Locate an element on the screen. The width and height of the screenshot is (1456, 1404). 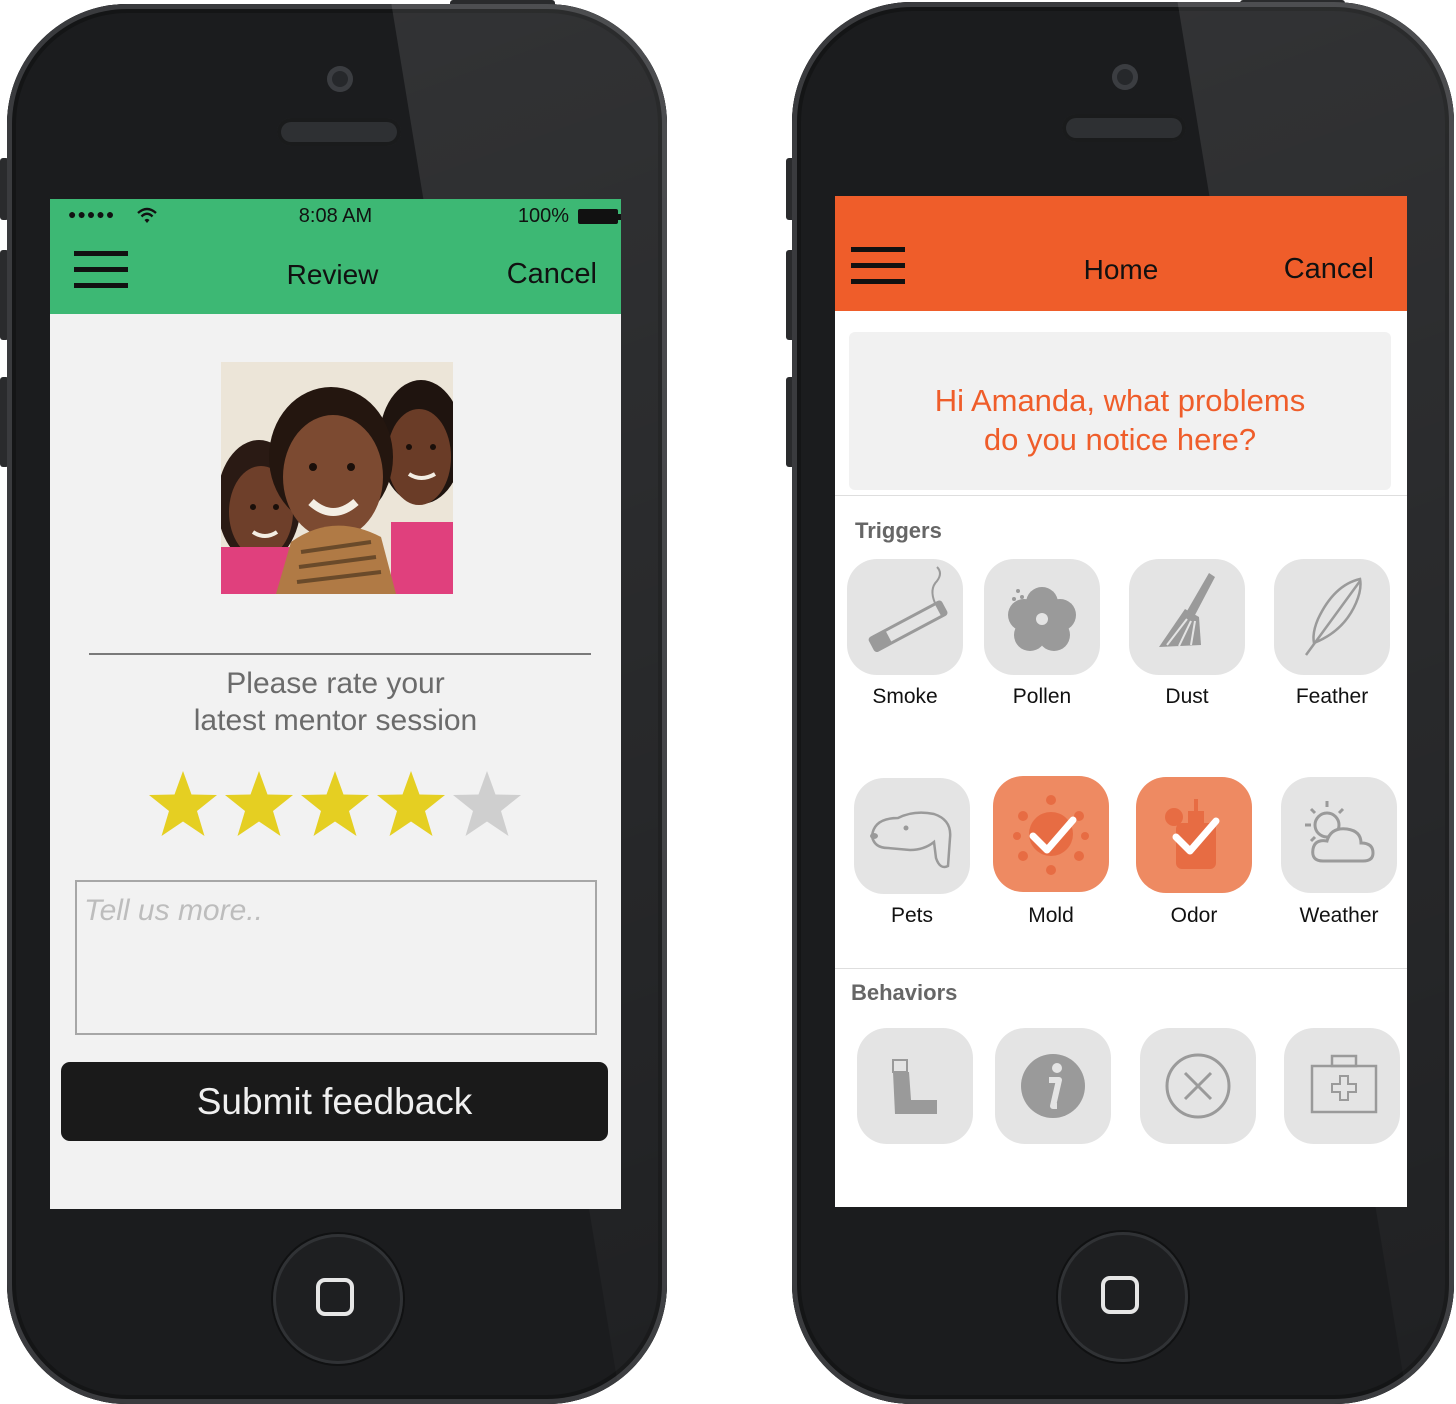
trigger-tile-feather is located at coordinates (1332, 617).